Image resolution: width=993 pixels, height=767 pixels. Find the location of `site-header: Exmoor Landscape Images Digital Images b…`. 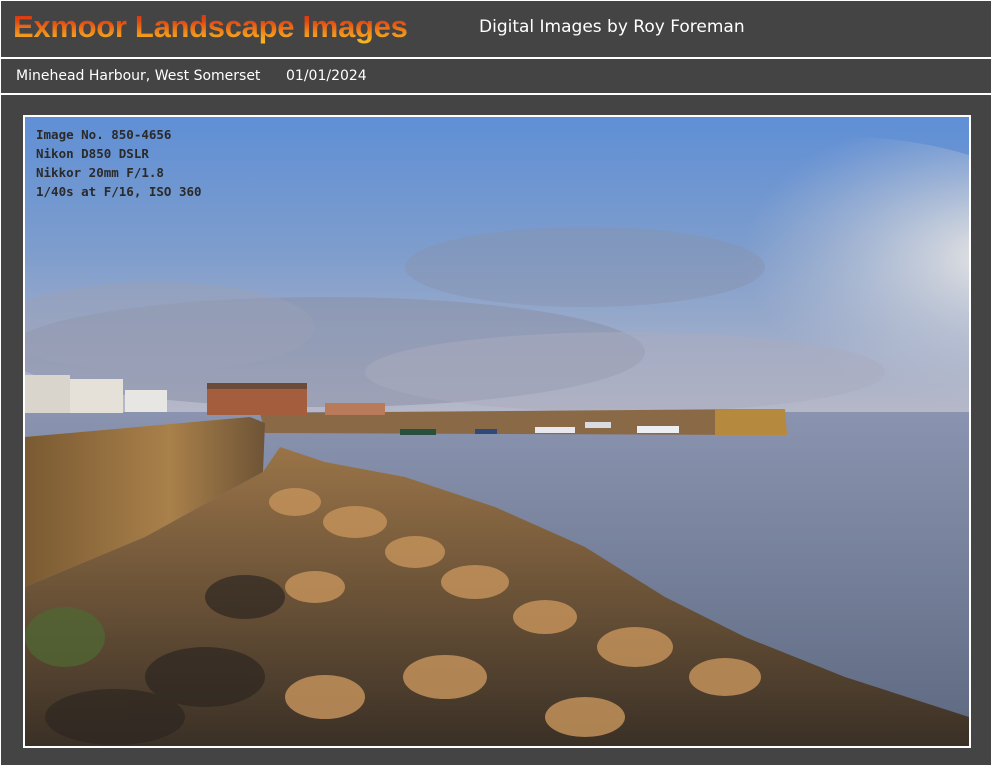

site-header: Exmoor Landscape Images Digital Images b… is located at coordinates (496, 29).